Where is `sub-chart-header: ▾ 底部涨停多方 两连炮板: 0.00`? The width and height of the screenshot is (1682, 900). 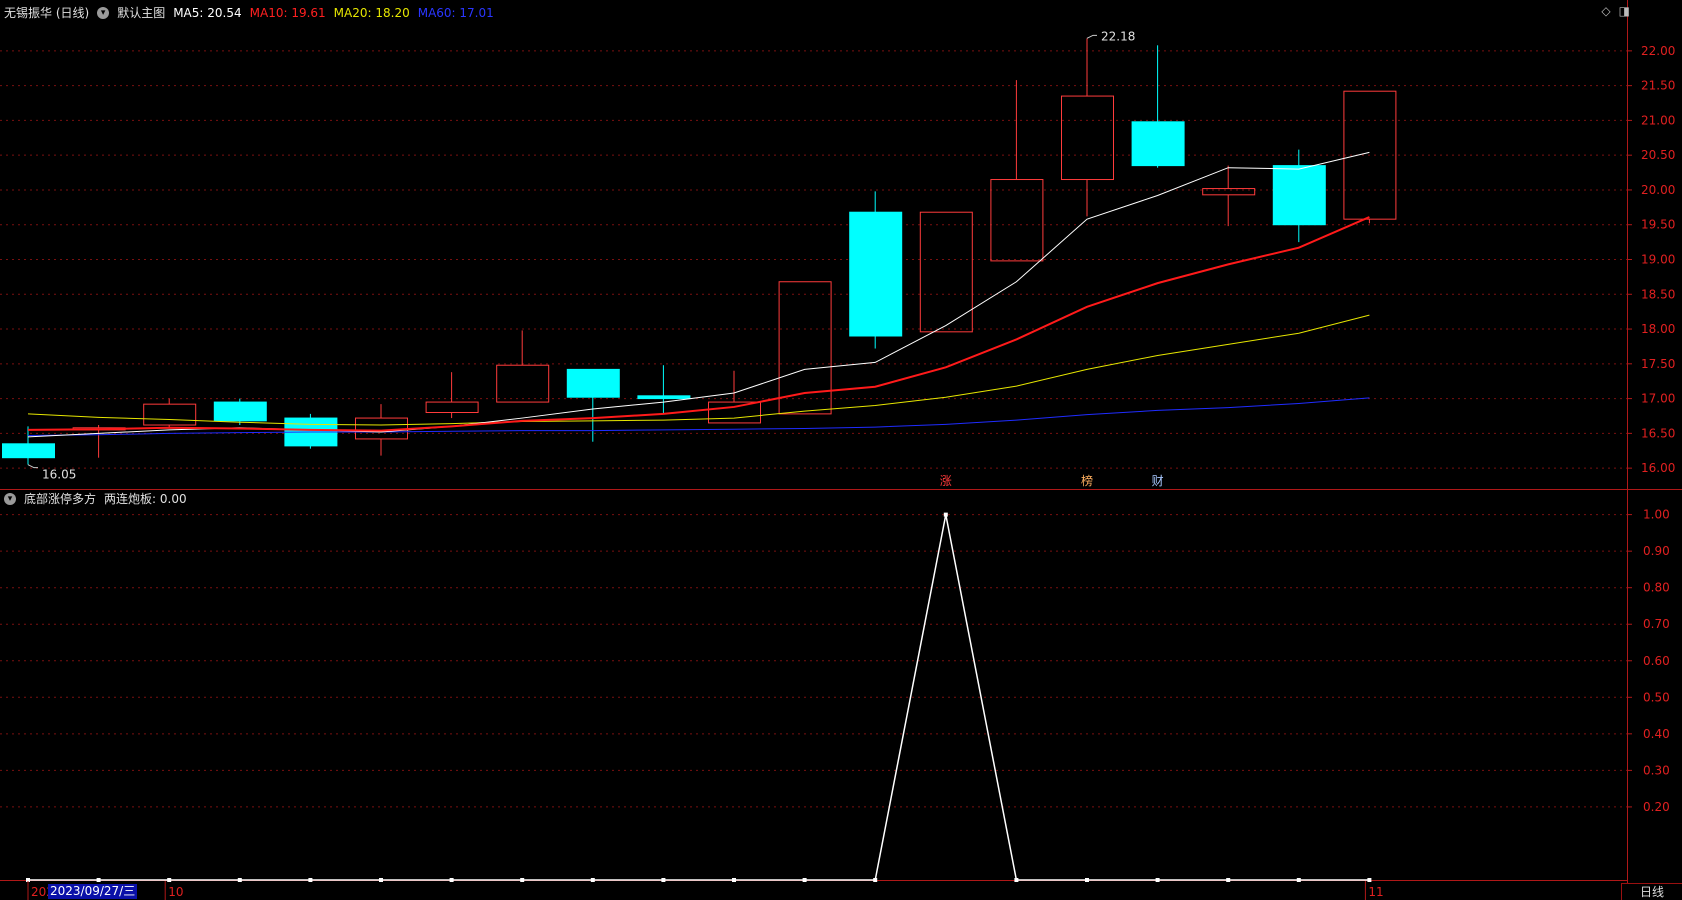 sub-chart-header: ▾ 底部涨停多方 两连炮板: 0.00 is located at coordinates (95, 498).